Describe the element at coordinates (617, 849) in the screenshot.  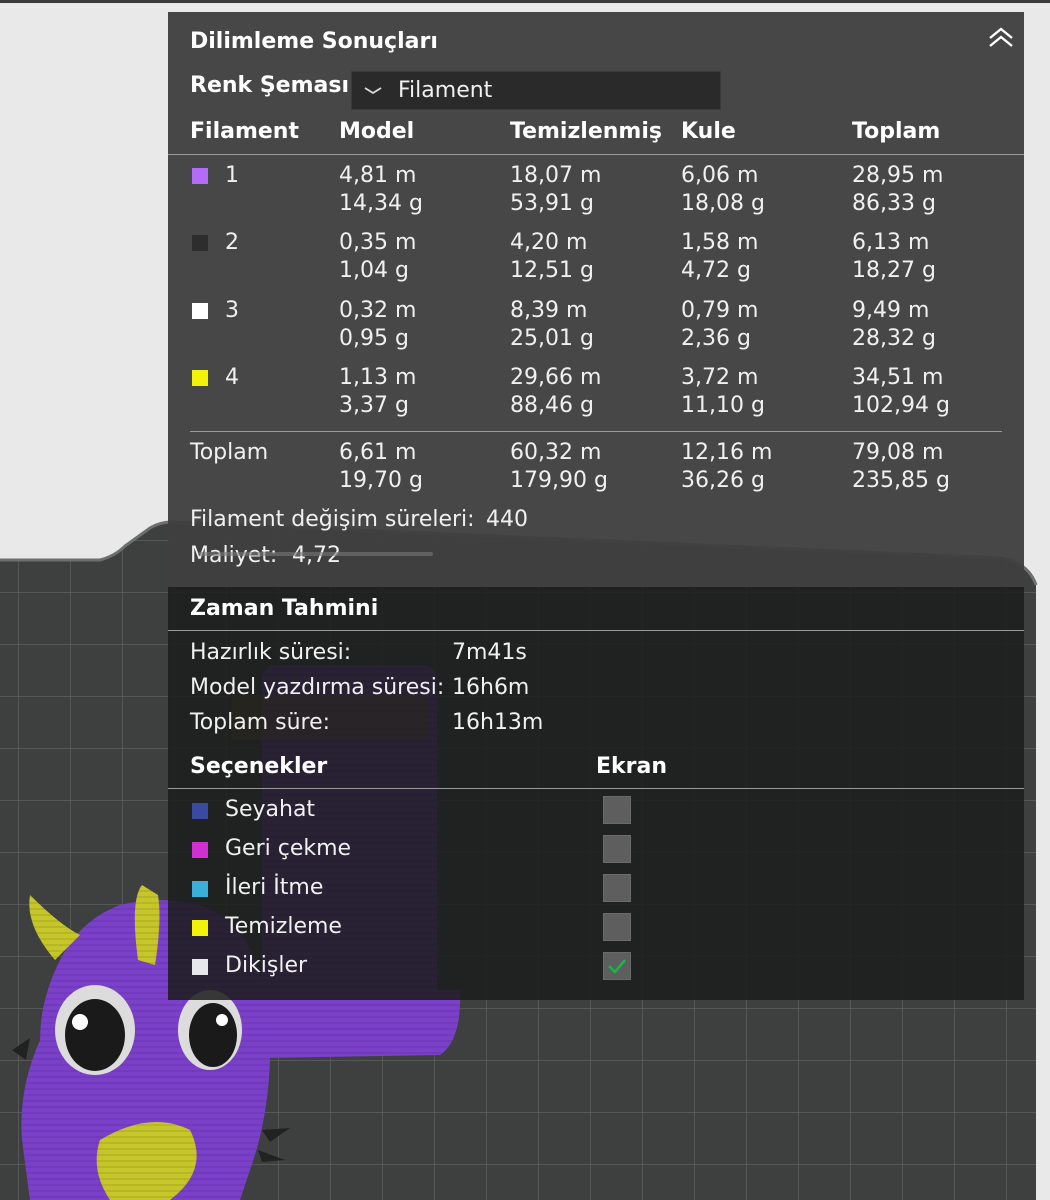
I see `display-checkbox-retraction` at that location.